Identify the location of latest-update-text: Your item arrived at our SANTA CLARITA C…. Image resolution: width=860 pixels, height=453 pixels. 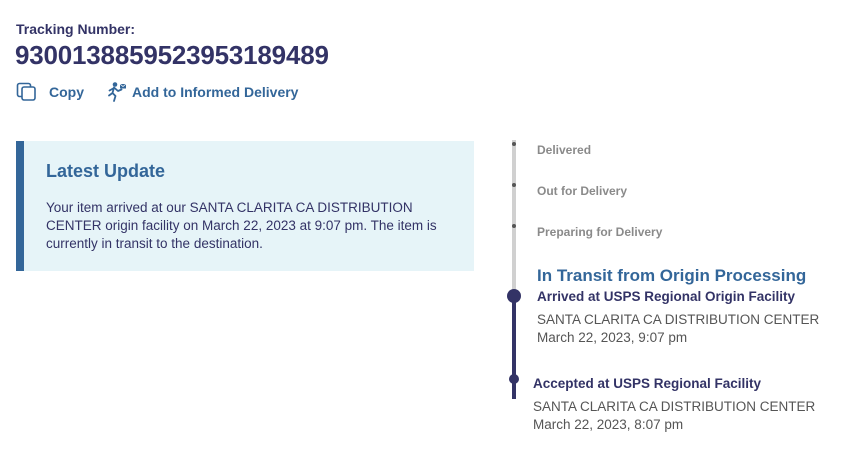
(241, 225).